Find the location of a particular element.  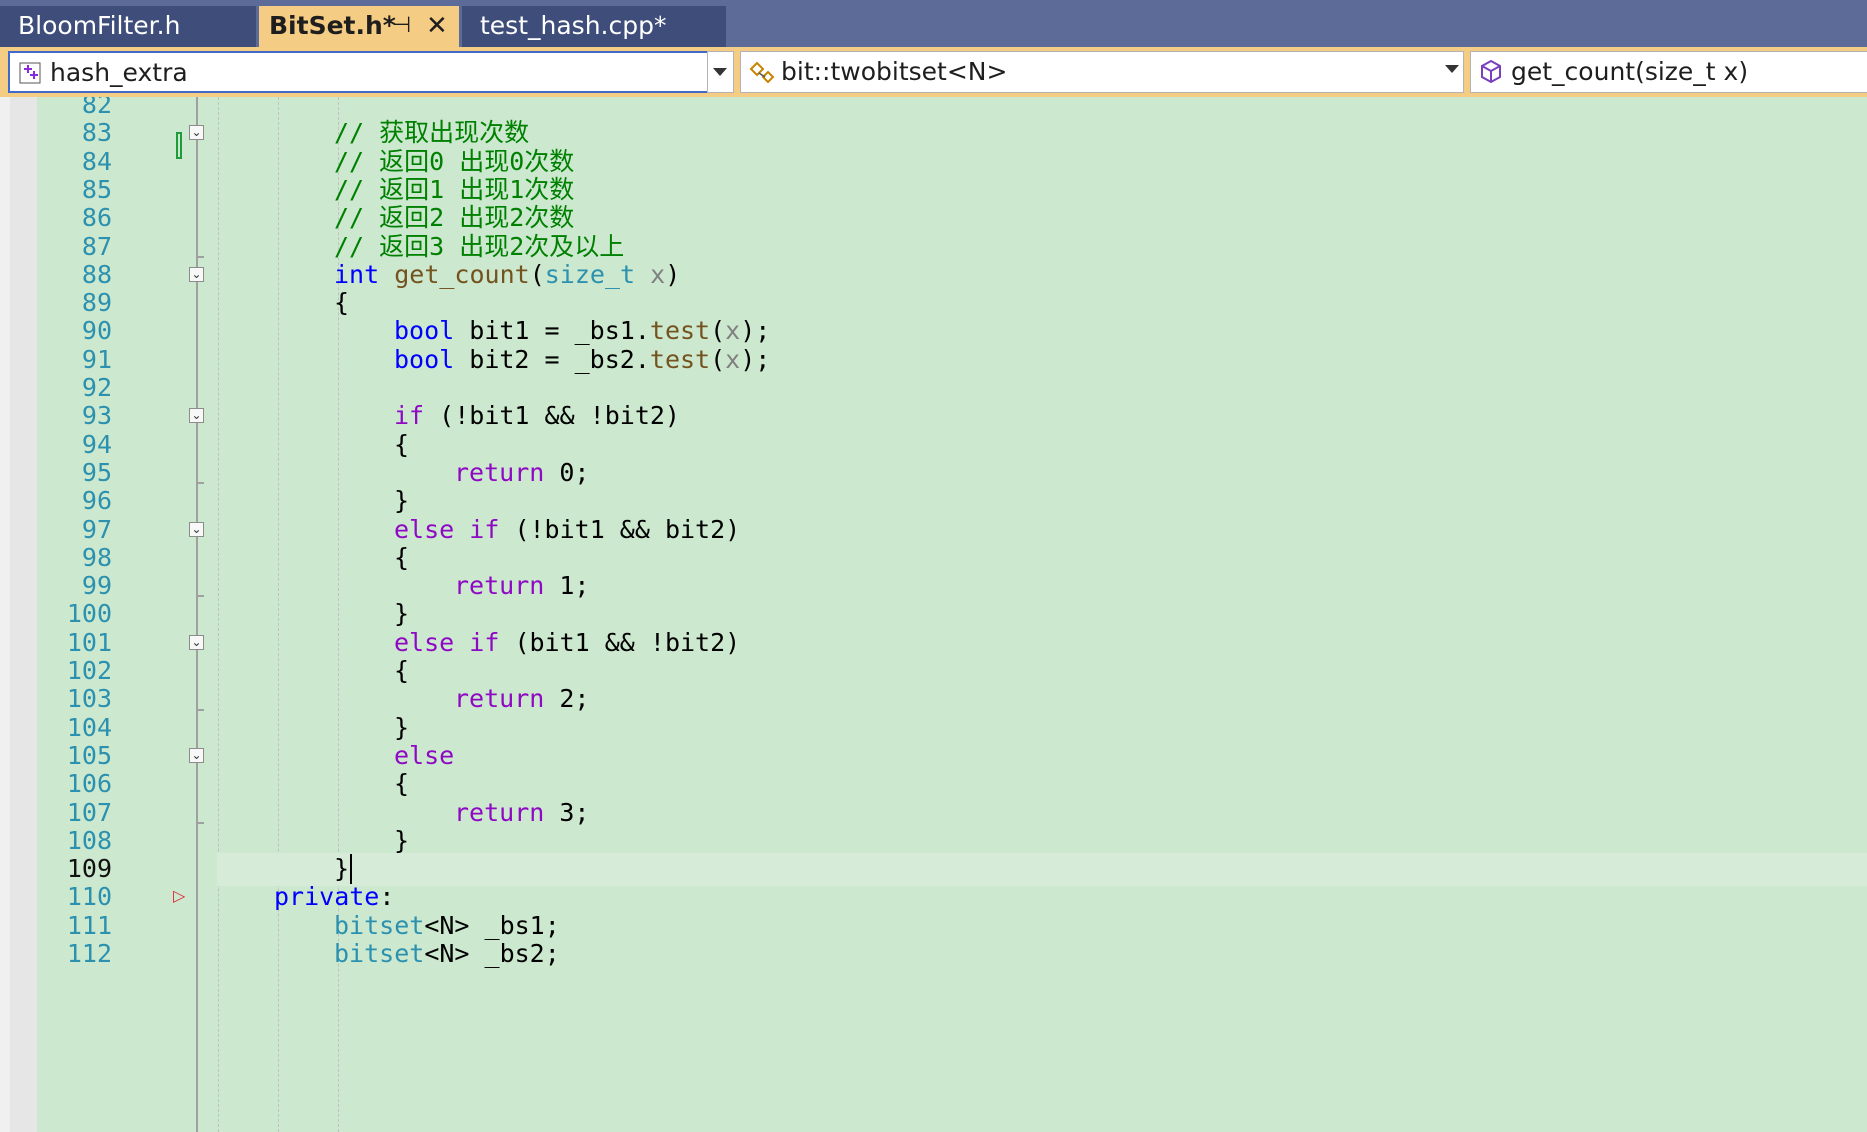

class-icon is located at coordinates (763, 72).